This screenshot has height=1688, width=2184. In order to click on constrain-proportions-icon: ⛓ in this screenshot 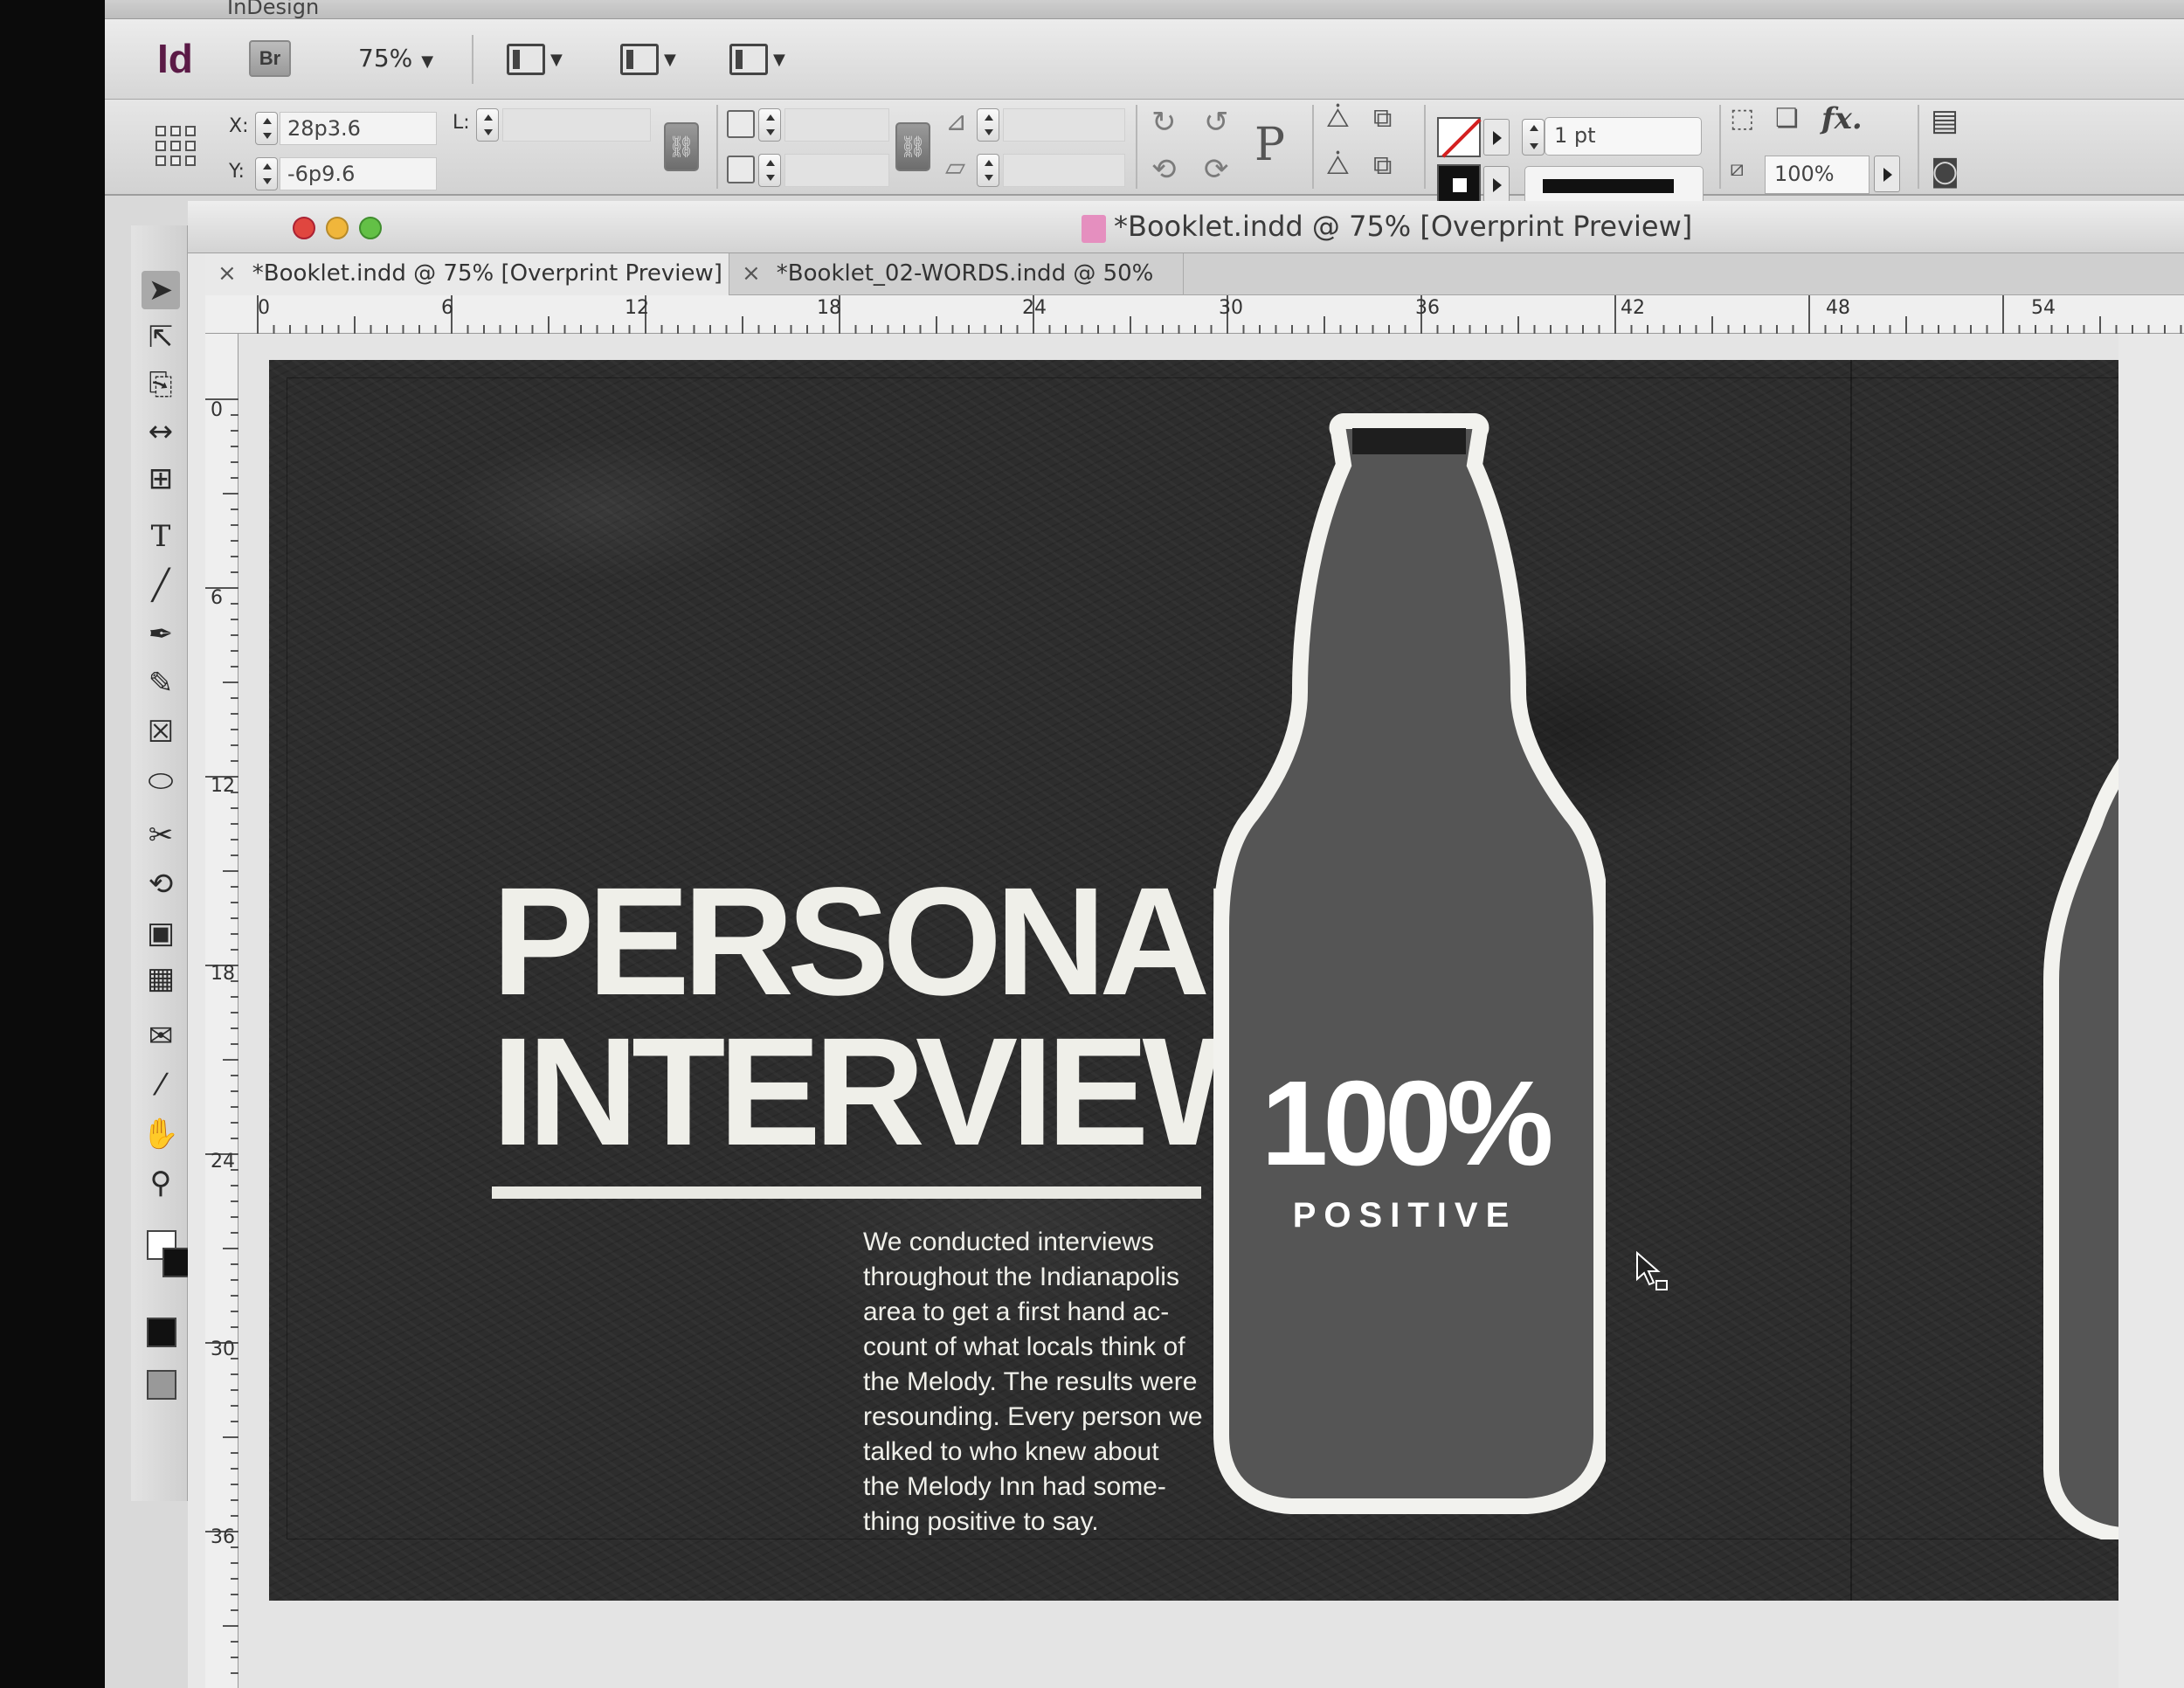, I will do `click(681, 146)`.